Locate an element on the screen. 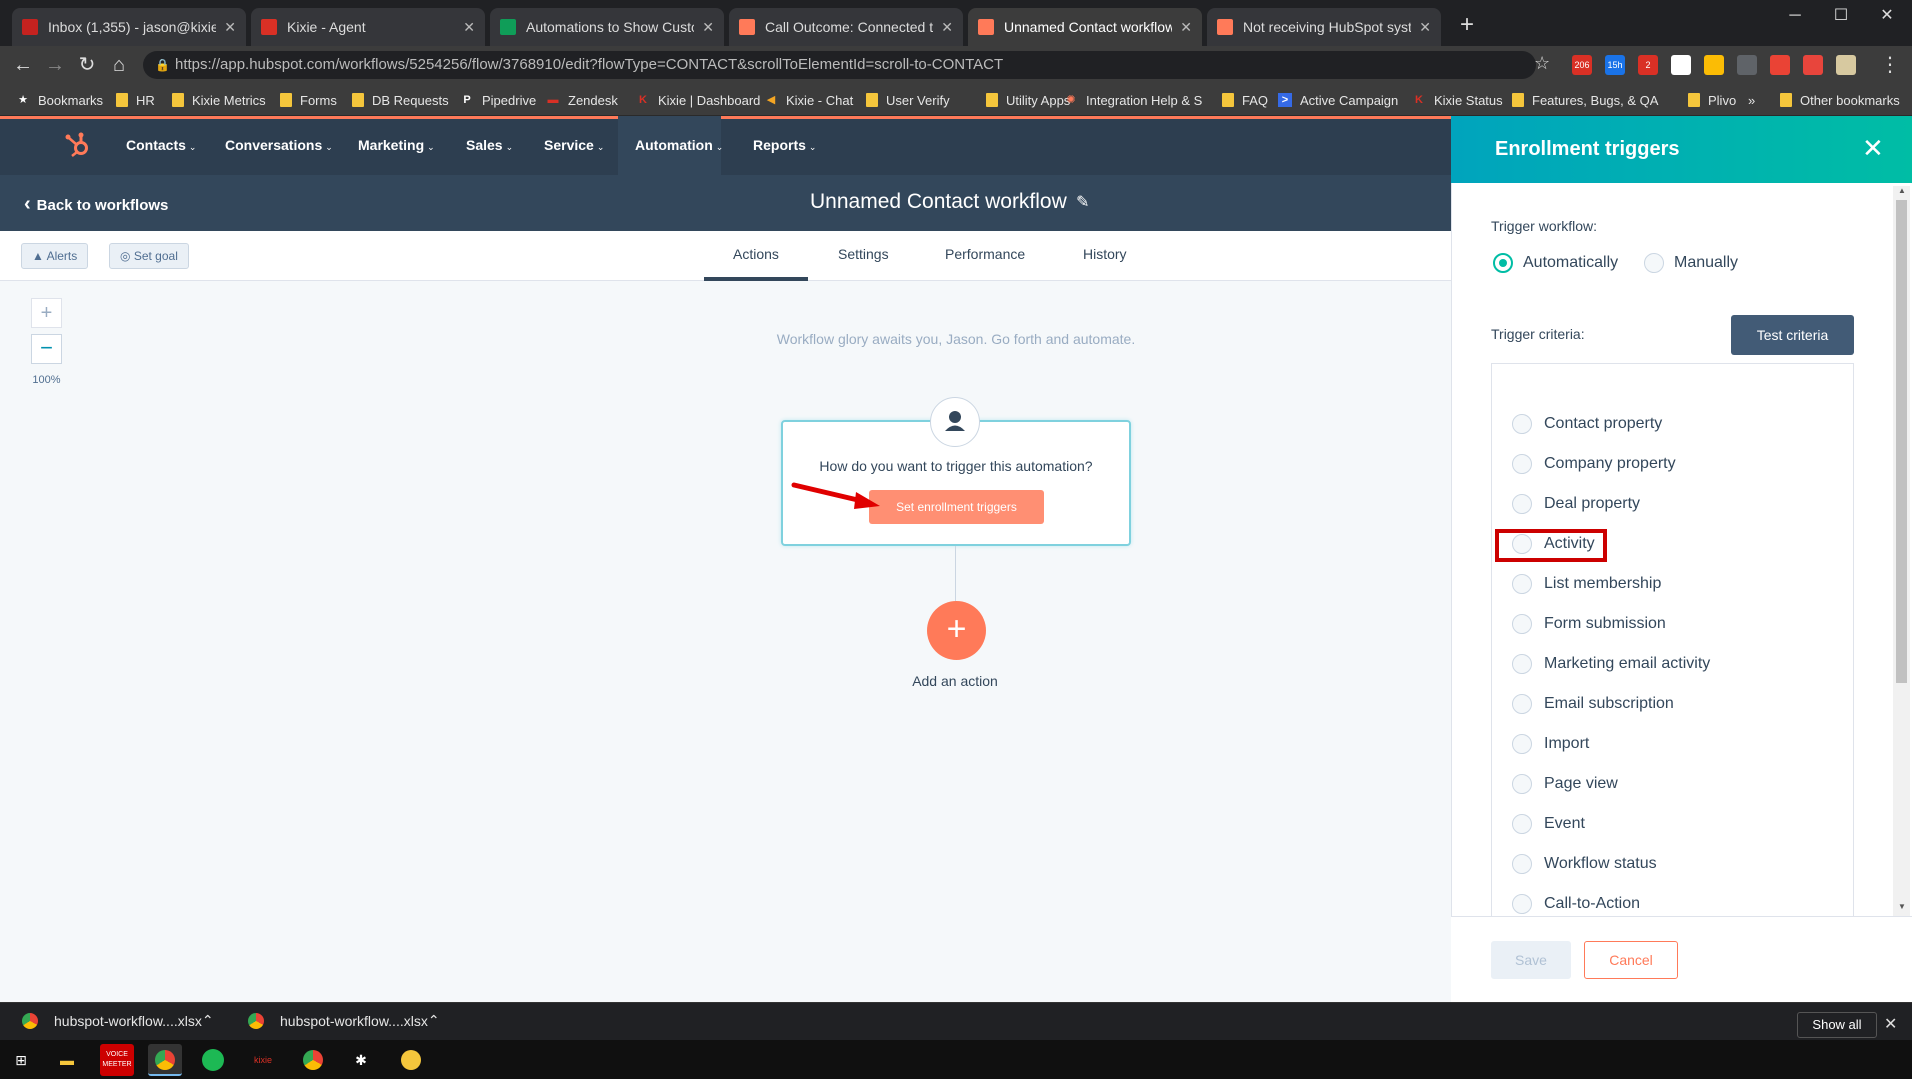 The width and height of the screenshot is (1912, 1079). tab-settings: Settings is located at coordinates (863, 254).